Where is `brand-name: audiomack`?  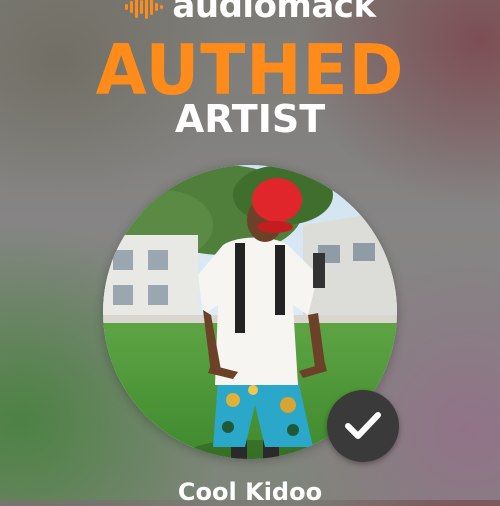
brand-name: audiomack is located at coordinates (274, 13).